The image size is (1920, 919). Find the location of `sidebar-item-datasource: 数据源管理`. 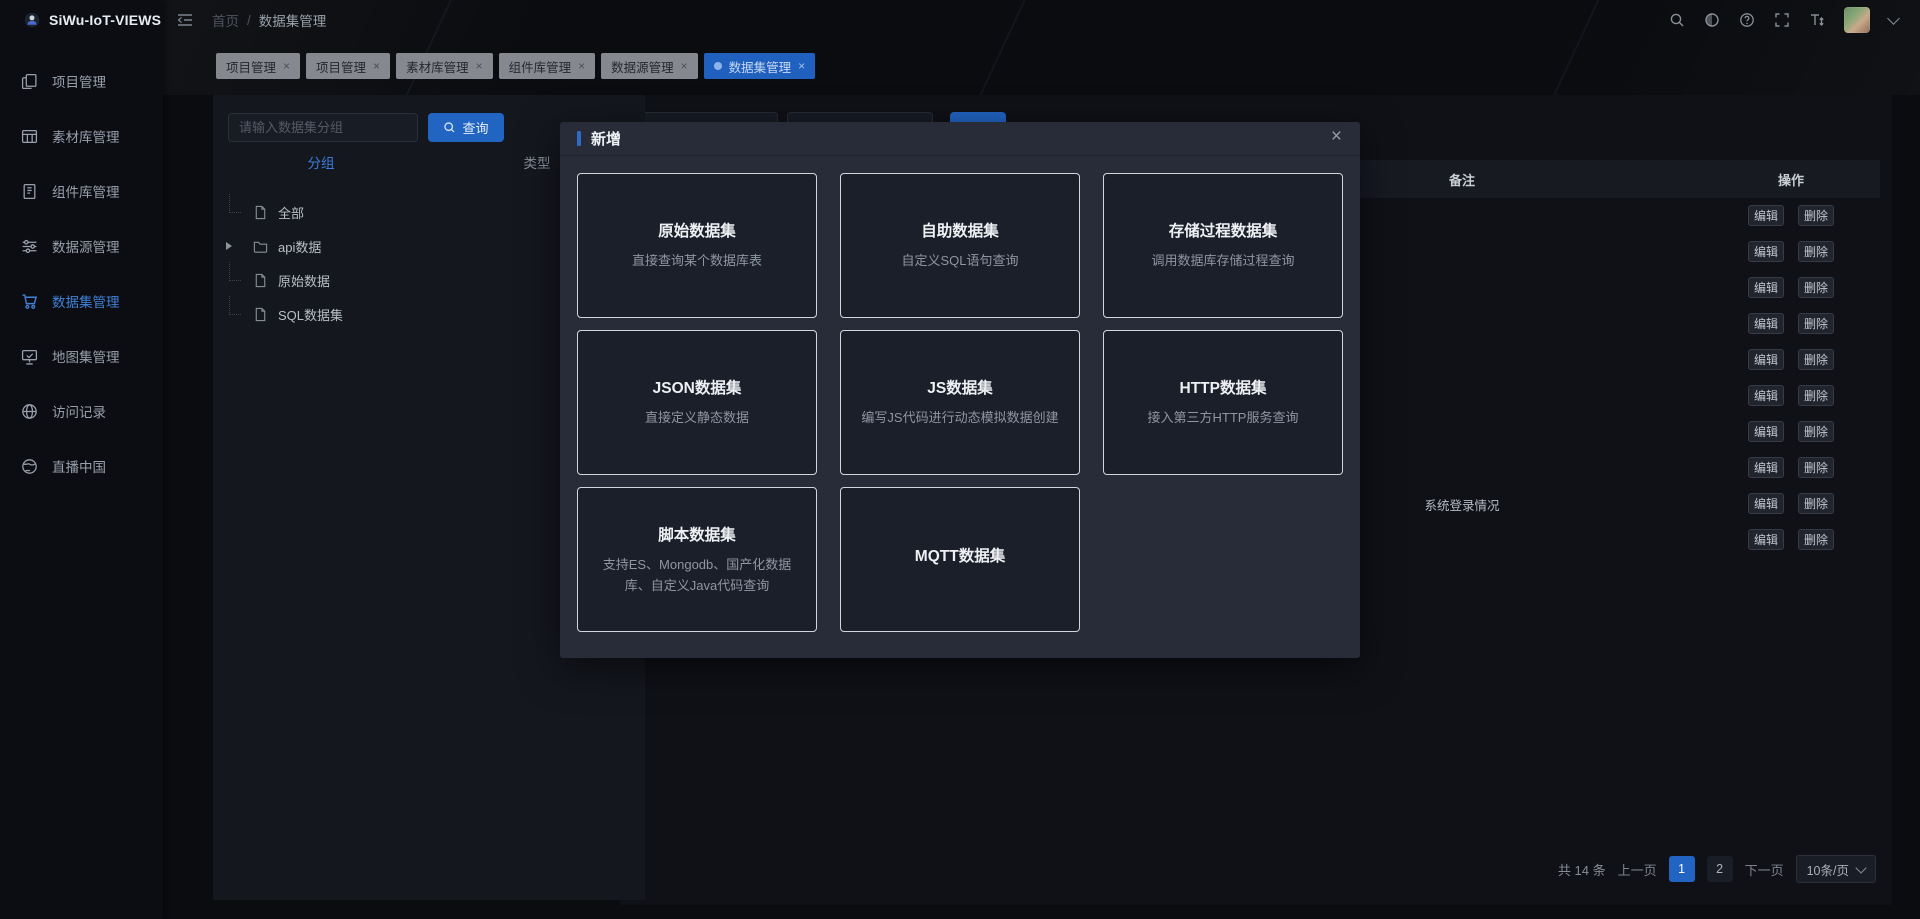

sidebar-item-datasource: 数据源管理 is located at coordinates (81, 246).